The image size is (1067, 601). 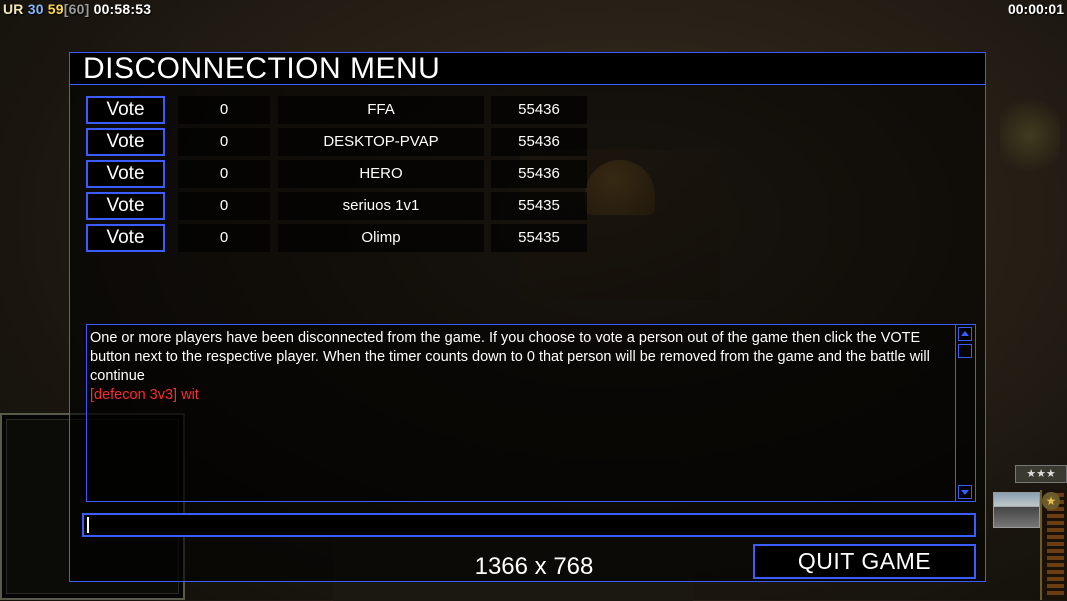 What do you see at coordinates (35, 9) in the screenshot?
I see `hud-value-a: 30` at bounding box center [35, 9].